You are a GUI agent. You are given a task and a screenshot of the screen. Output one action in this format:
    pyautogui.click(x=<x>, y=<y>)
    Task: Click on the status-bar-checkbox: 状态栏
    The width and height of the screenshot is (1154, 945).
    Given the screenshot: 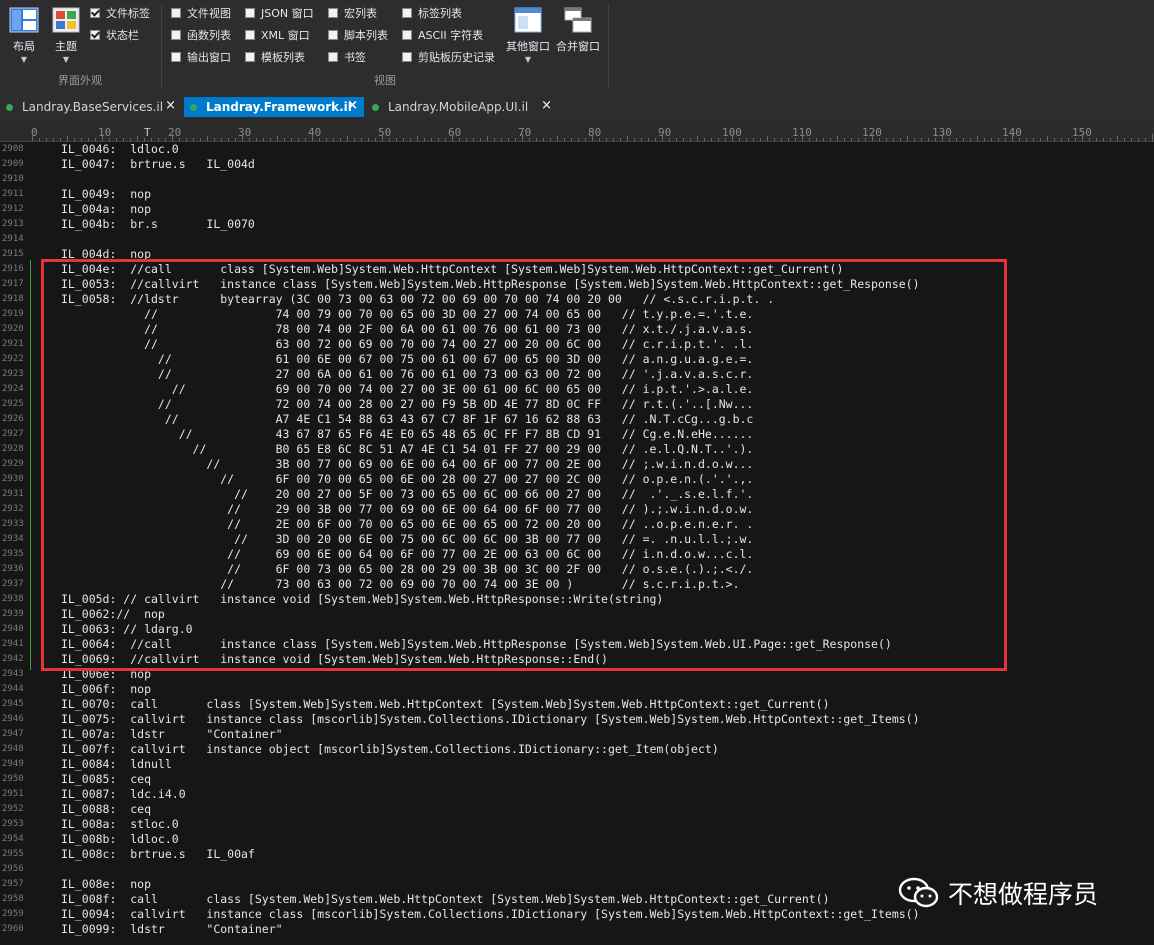 What is the action you would take?
    pyautogui.click(x=114, y=35)
    